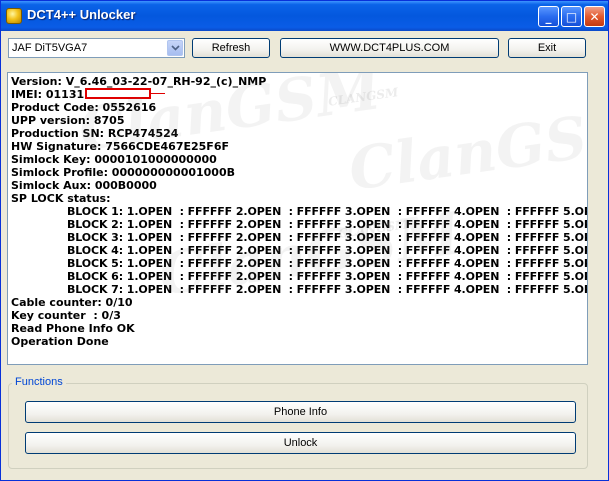  What do you see at coordinates (120, 146) in the screenshot?
I see `log-hw-signature: HW Signature: 7566CDE467E25F6F` at bounding box center [120, 146].